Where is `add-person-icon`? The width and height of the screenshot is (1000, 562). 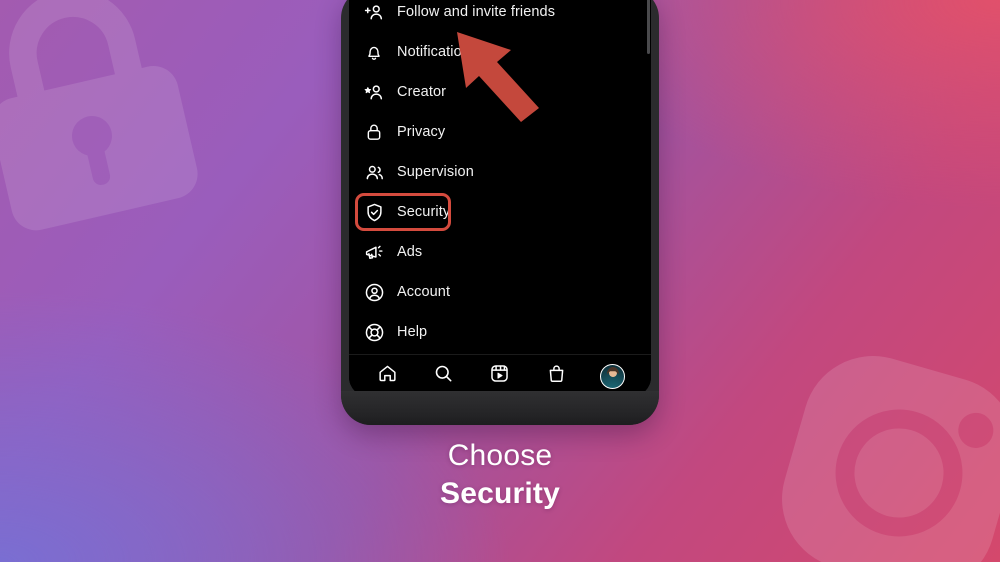
add-person-icon is located at coordinates (374, 12).